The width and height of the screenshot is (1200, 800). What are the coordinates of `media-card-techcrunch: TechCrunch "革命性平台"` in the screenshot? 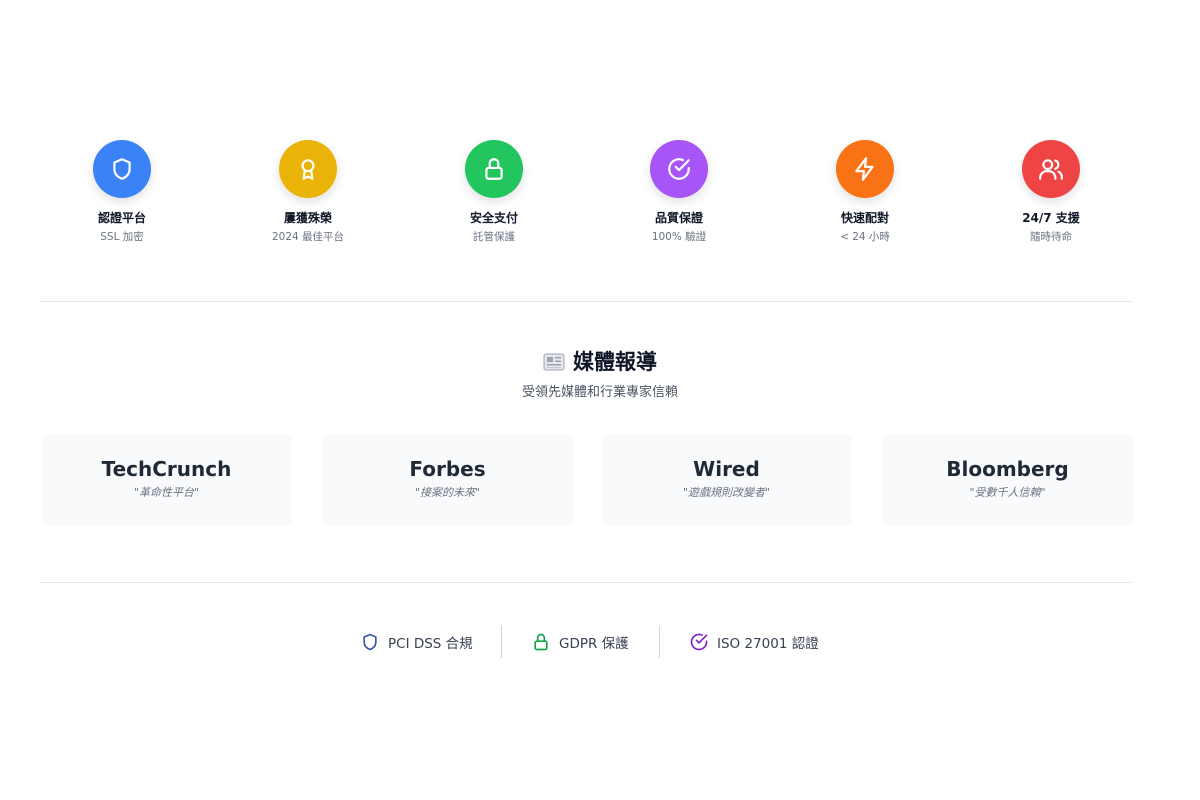 It's located at (166, 480).